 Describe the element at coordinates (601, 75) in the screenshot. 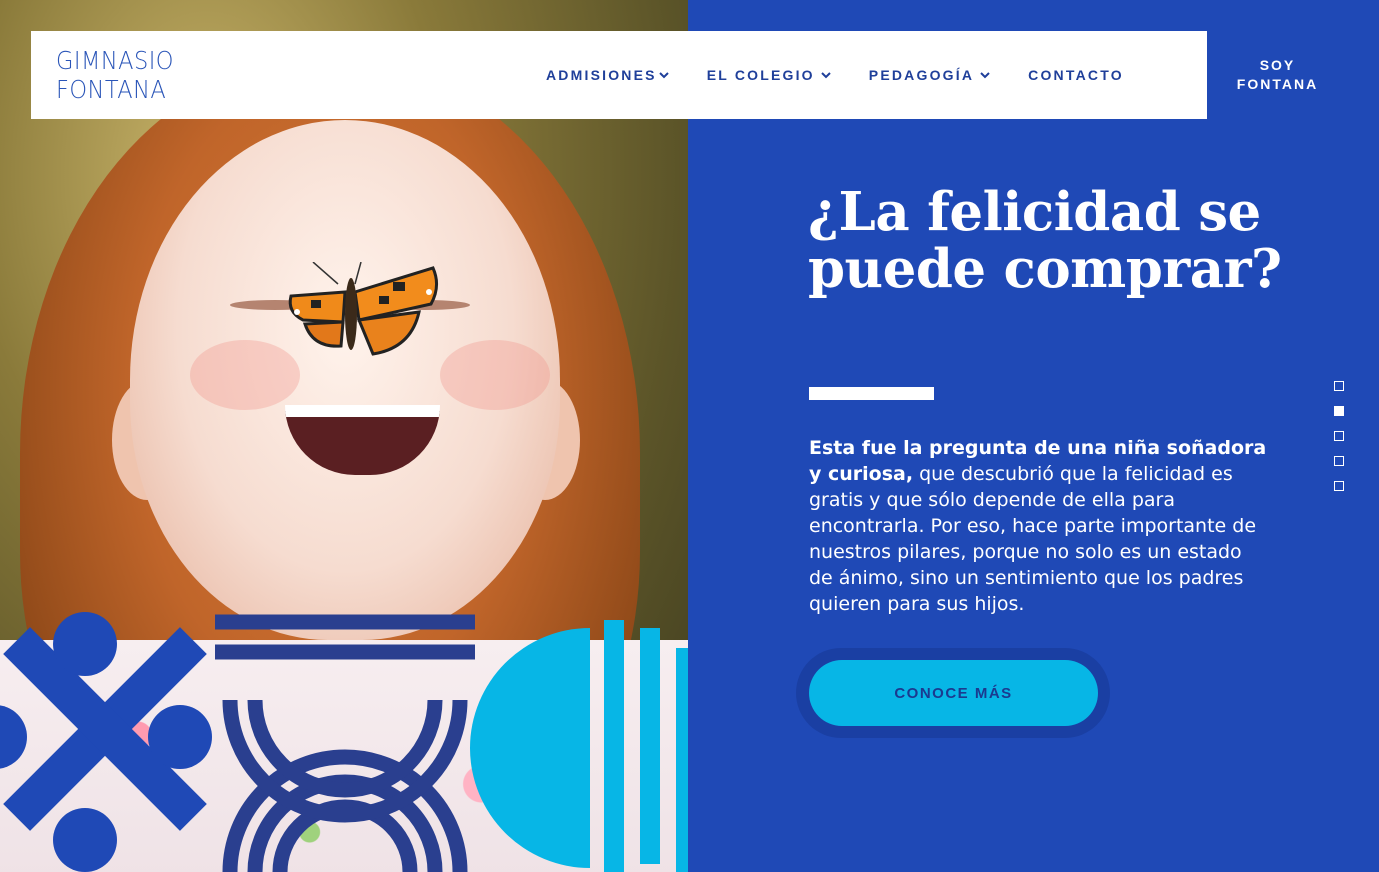

I see `nav-label: ADMISIONES` at that location.